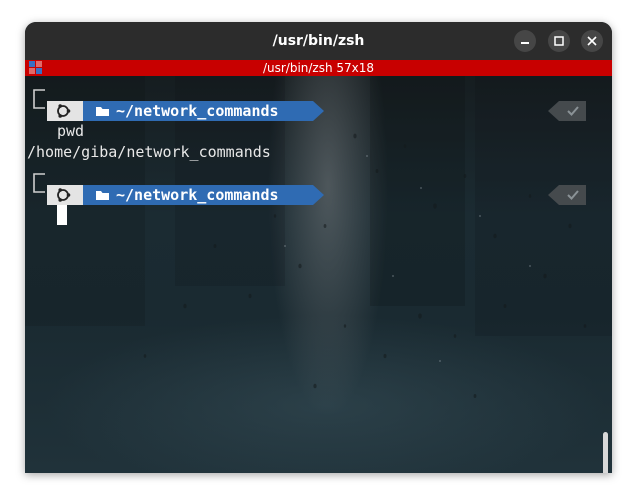 Image resolution: width=637 pixels, height=502 pixels. I want to click on minimize-button, so click(525, 41).